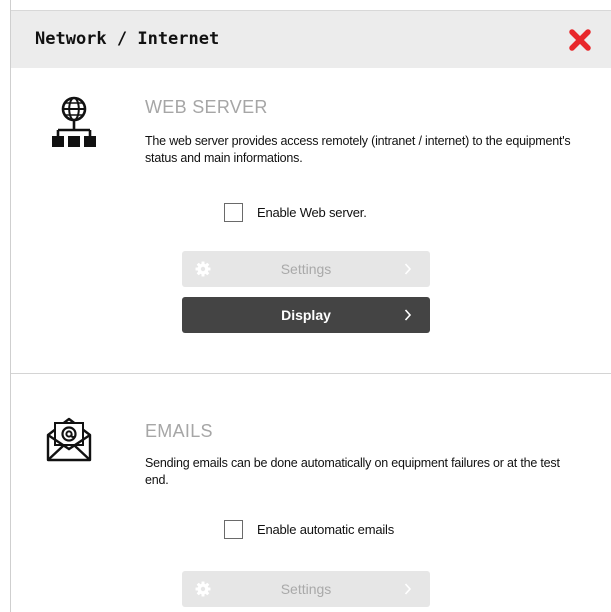 The width and height of the screenshot is (611, 612). Describe the element at coordinates (580, 40) in the screenshot. I see `close-icon` at that location.